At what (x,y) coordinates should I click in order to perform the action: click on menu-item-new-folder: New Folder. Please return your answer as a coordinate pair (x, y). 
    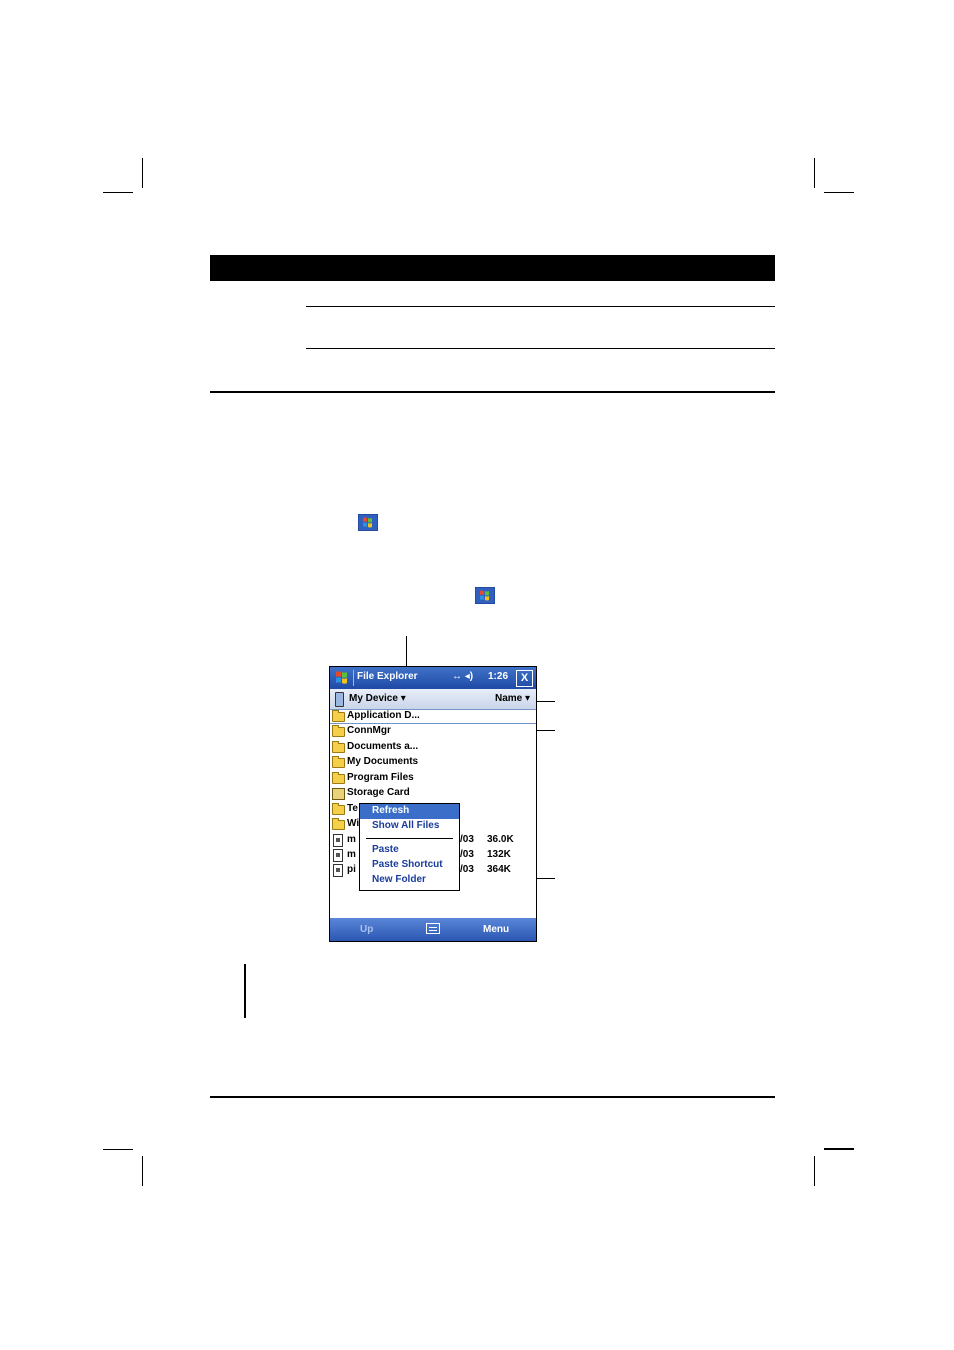
    Looking at the image, I should click on (409, 880).